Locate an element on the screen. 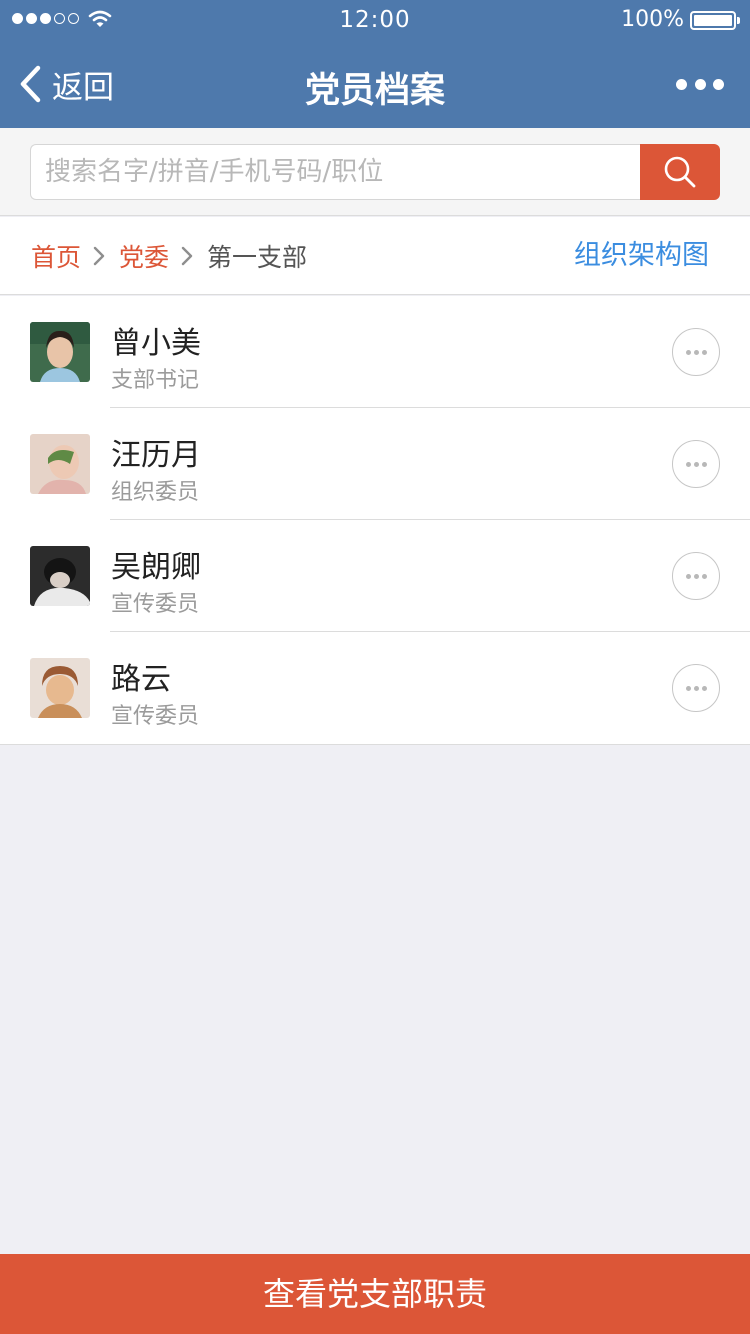  search-bar is located at coordinates (375, 172).